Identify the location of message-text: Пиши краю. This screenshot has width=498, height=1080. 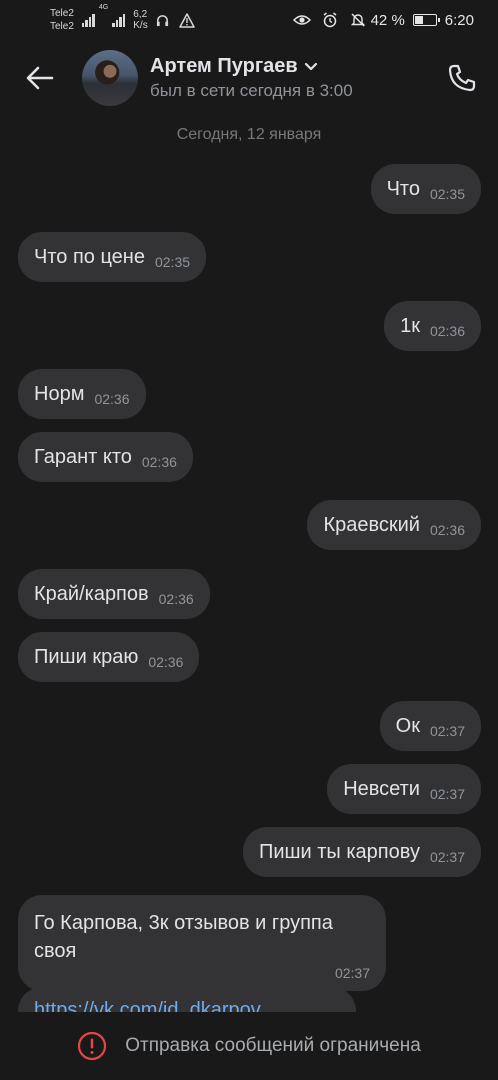
(86, 657).